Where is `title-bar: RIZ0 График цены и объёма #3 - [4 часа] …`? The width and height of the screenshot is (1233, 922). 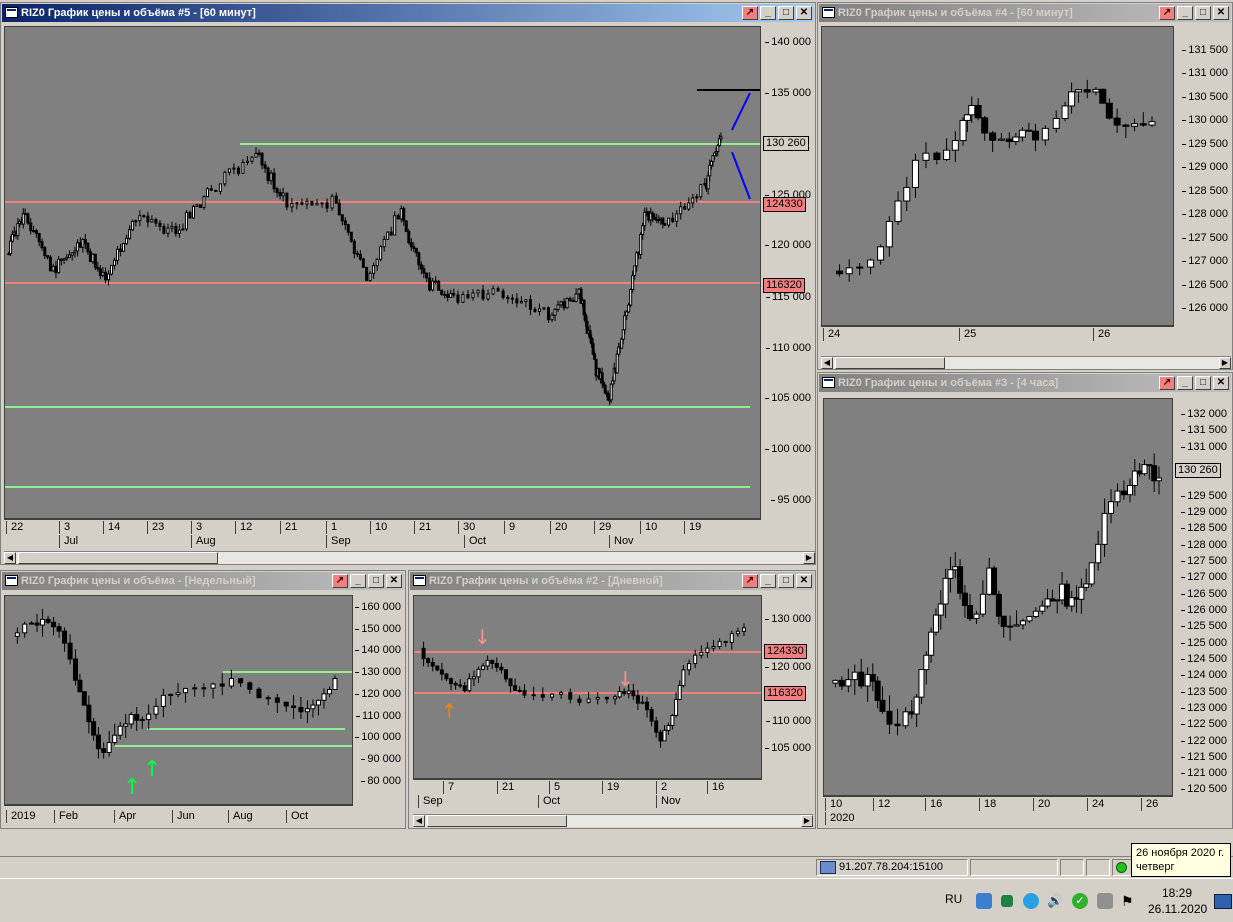
title-bar: RIZ0 График цены и объёма #3 - [4 часа] … is located at coordinates (1025, 383).